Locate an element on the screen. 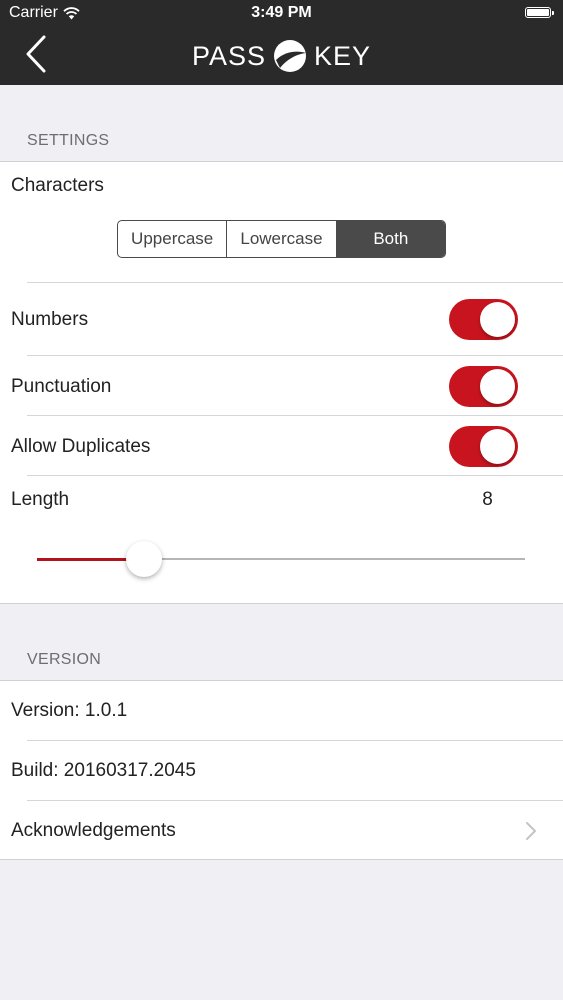  characters-label: Characters is located at coordinates (57, 185).